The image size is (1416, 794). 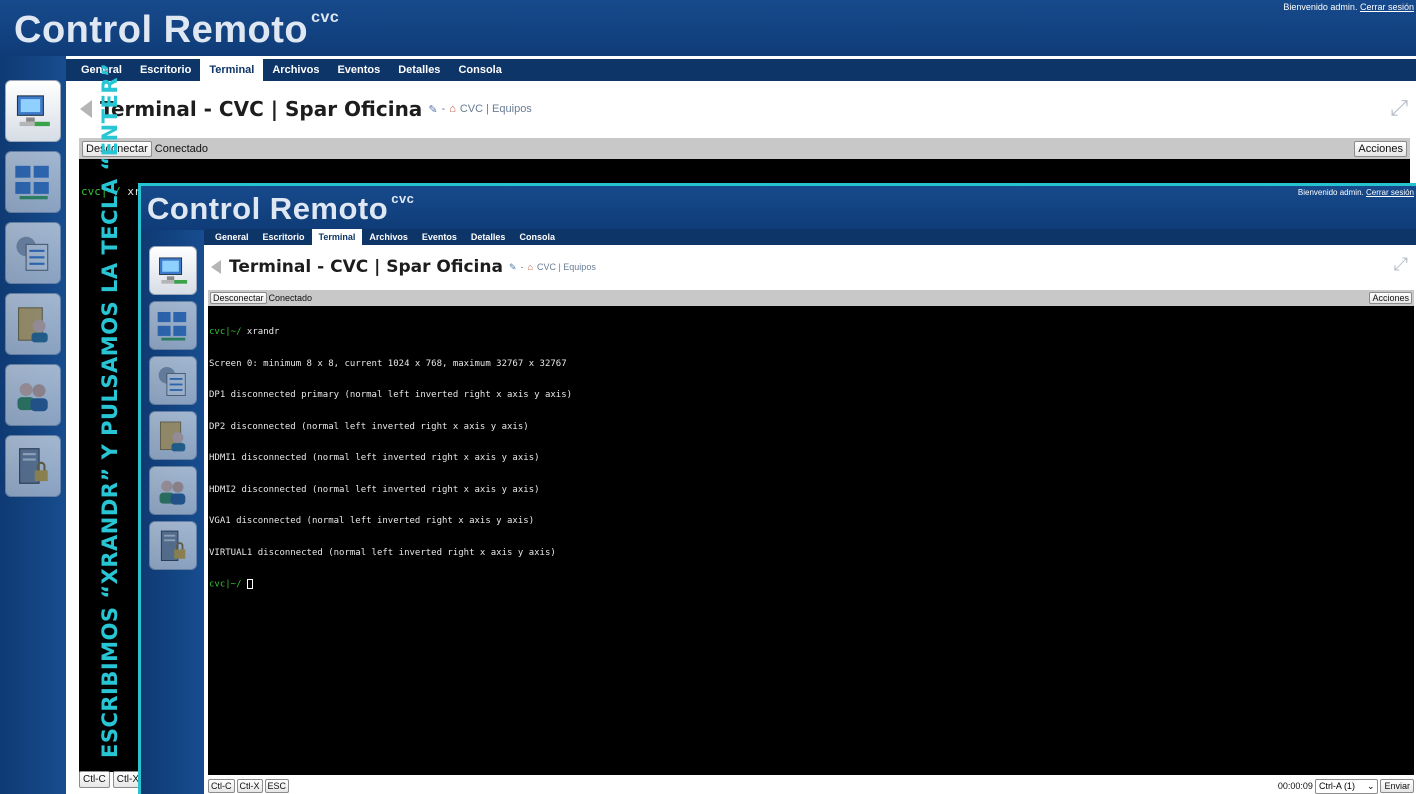 What do you see at coordinates (388, 237) in the screenshot?
I see `inner-tab-archivos: Archivos` at bounding box center [388, 237].